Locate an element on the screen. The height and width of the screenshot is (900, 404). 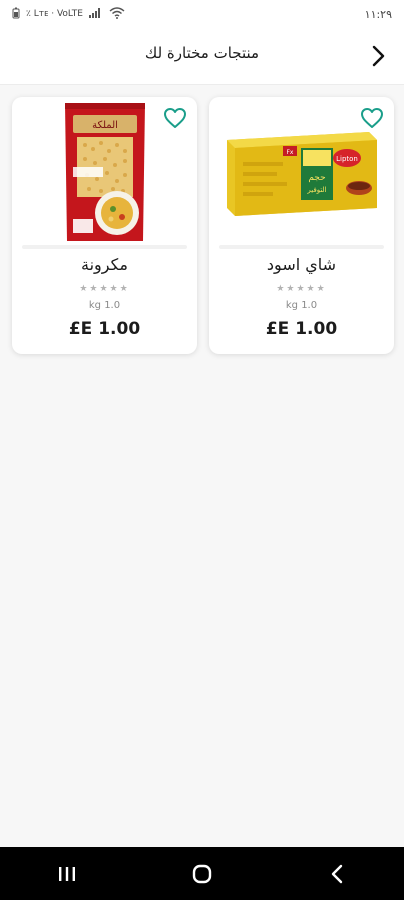
recents-button is located at coordinates (67, 874).